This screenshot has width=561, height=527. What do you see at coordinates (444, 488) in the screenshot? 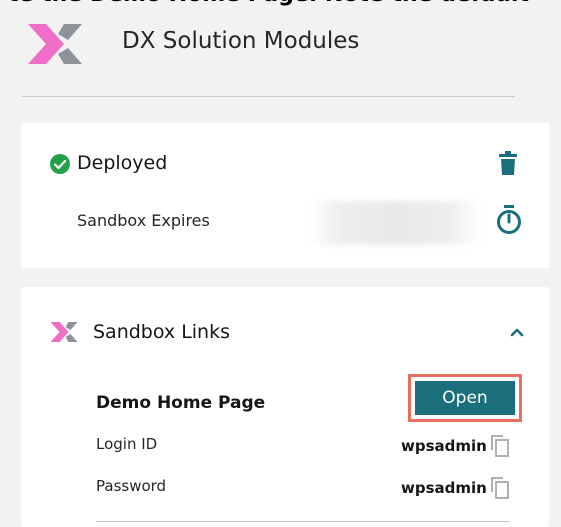
I see `password-value: wpsadmin` at bounding box center [444, 488].